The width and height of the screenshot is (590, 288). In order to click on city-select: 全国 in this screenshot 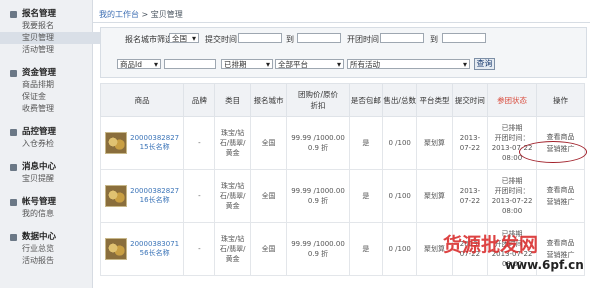, I will do `click(184, 38)`.